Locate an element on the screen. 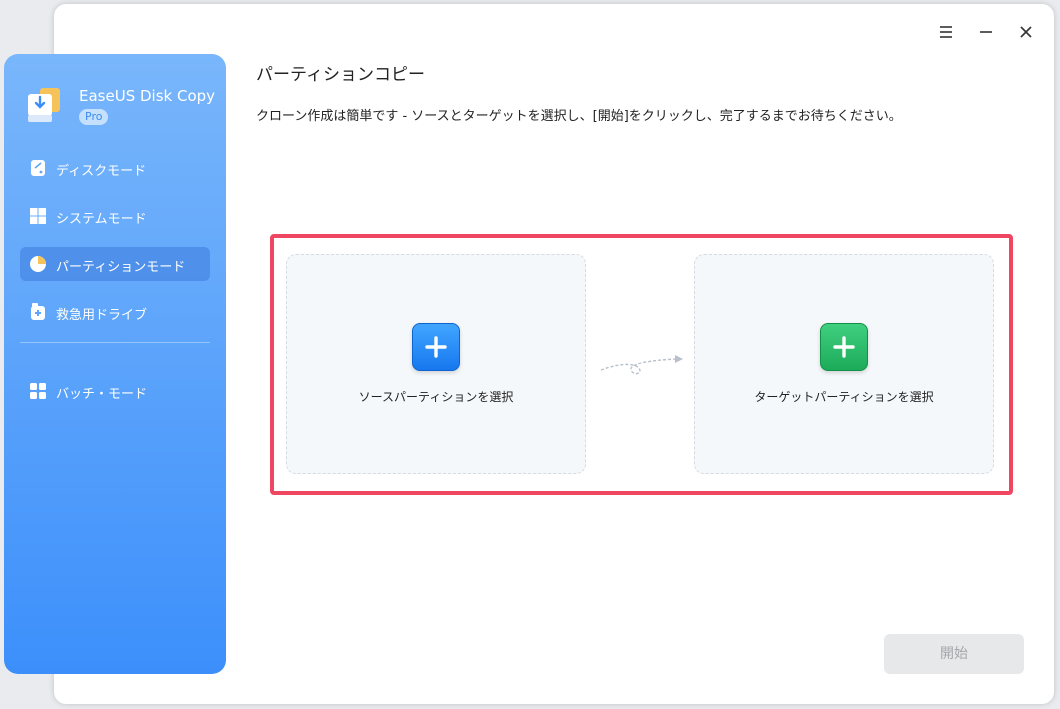  target-partition-card: ターゲットパーティションを選択 is located at coordinates (844, 364).